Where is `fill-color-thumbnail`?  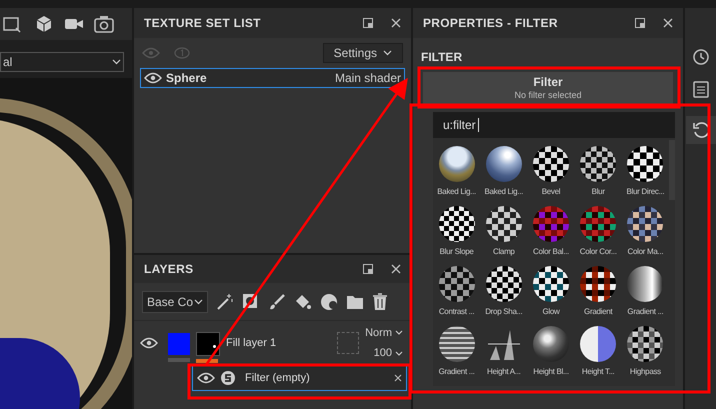
fill-color-thumbnail is located at coordinates (179, 343).